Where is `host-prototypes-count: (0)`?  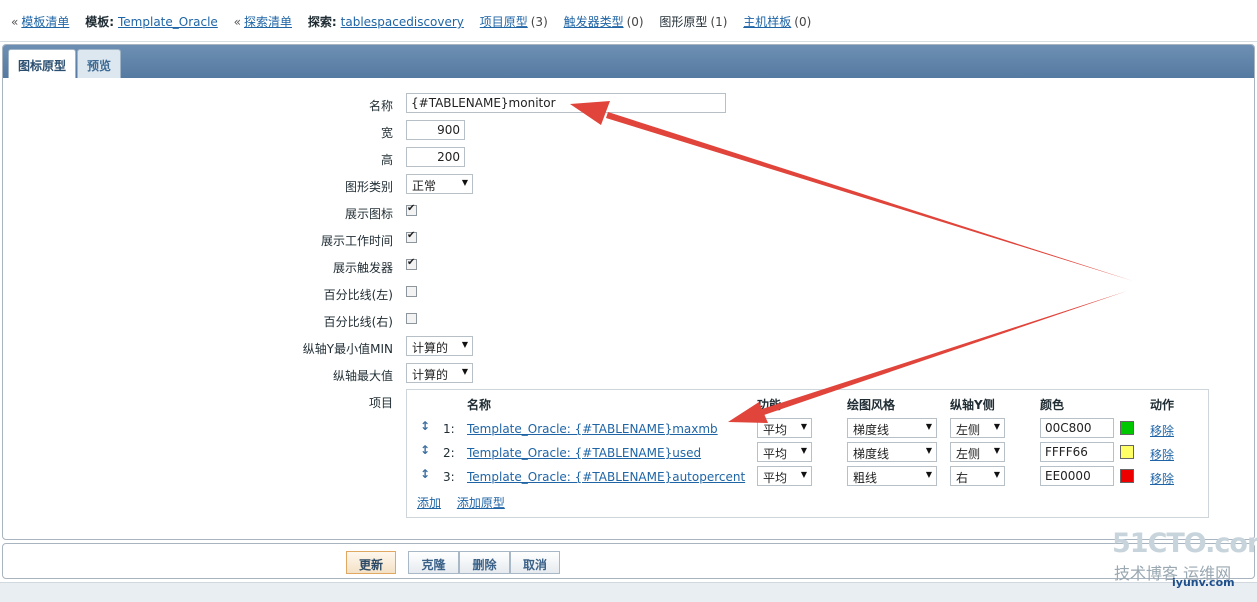 host-prototypes-count: (0) is located at coordinates (803, 22).